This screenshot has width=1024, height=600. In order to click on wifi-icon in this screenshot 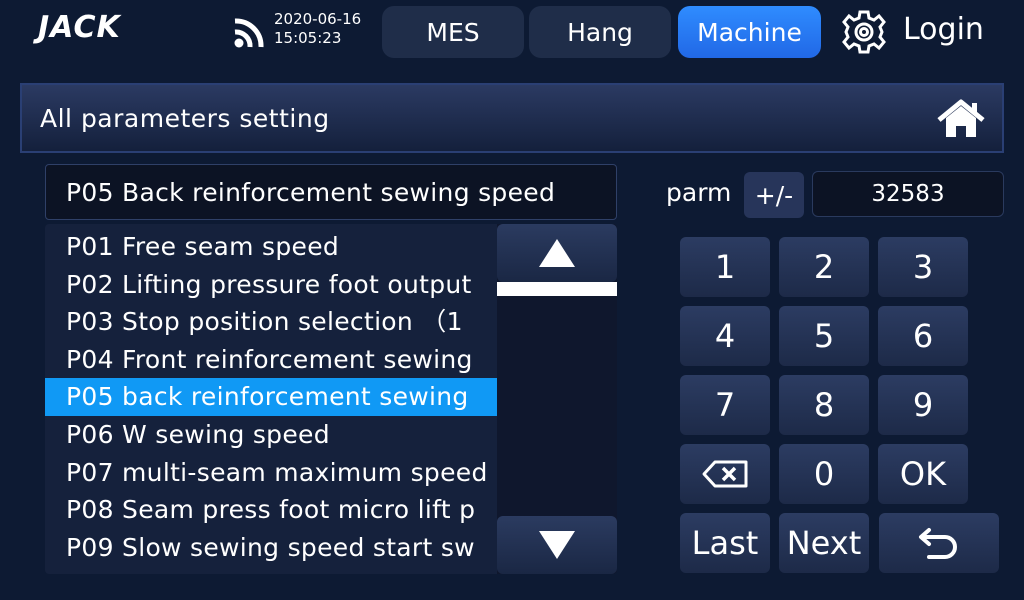, I will do `click(249, 33)`.